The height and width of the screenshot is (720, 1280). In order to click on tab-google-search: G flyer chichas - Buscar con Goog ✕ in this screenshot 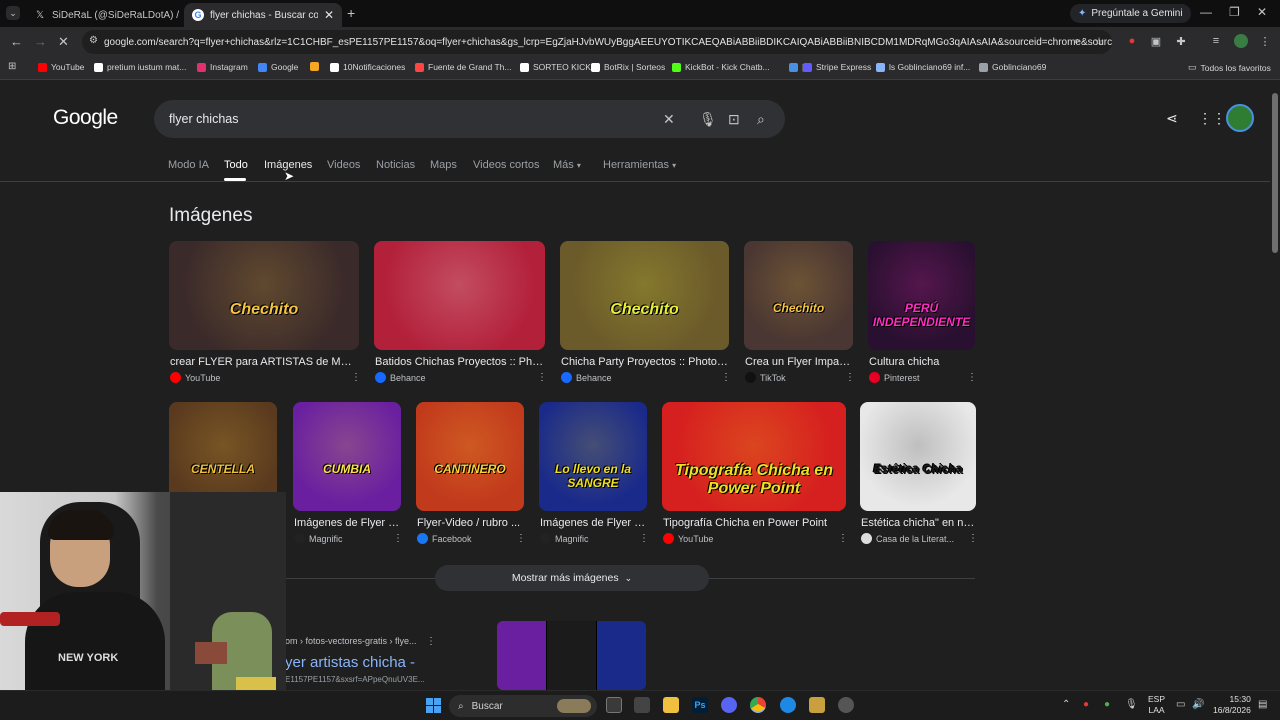, I will do `click(263, 15)`.